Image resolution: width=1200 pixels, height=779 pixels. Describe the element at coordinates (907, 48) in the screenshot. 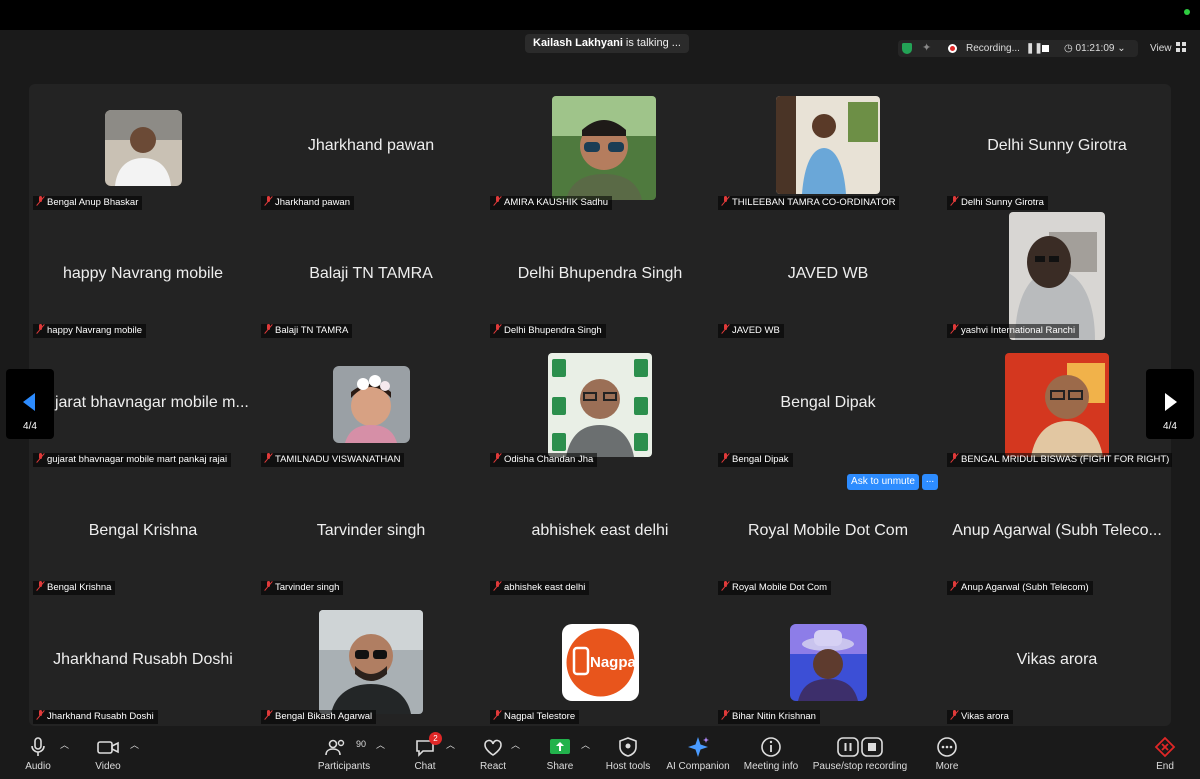

I see `encryption-shield-icon` at that location.